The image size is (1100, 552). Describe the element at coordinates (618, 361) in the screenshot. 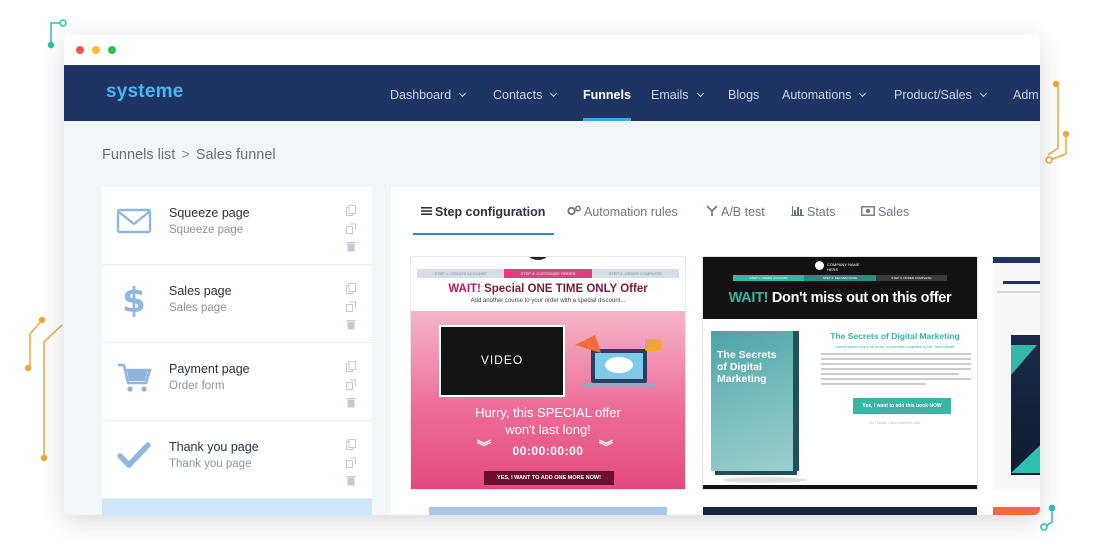

I see `laptop-illustration-icon` at that location.